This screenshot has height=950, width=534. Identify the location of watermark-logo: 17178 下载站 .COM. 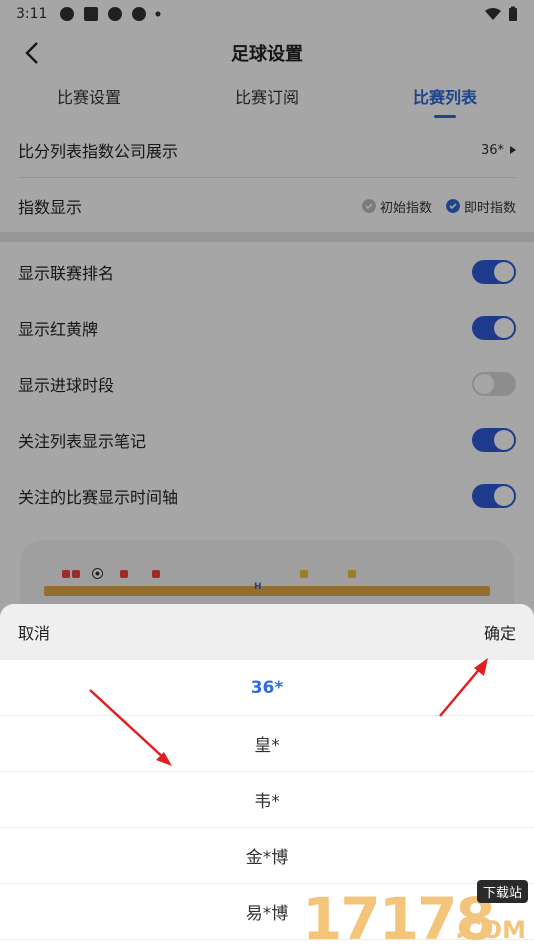
(416, 914).